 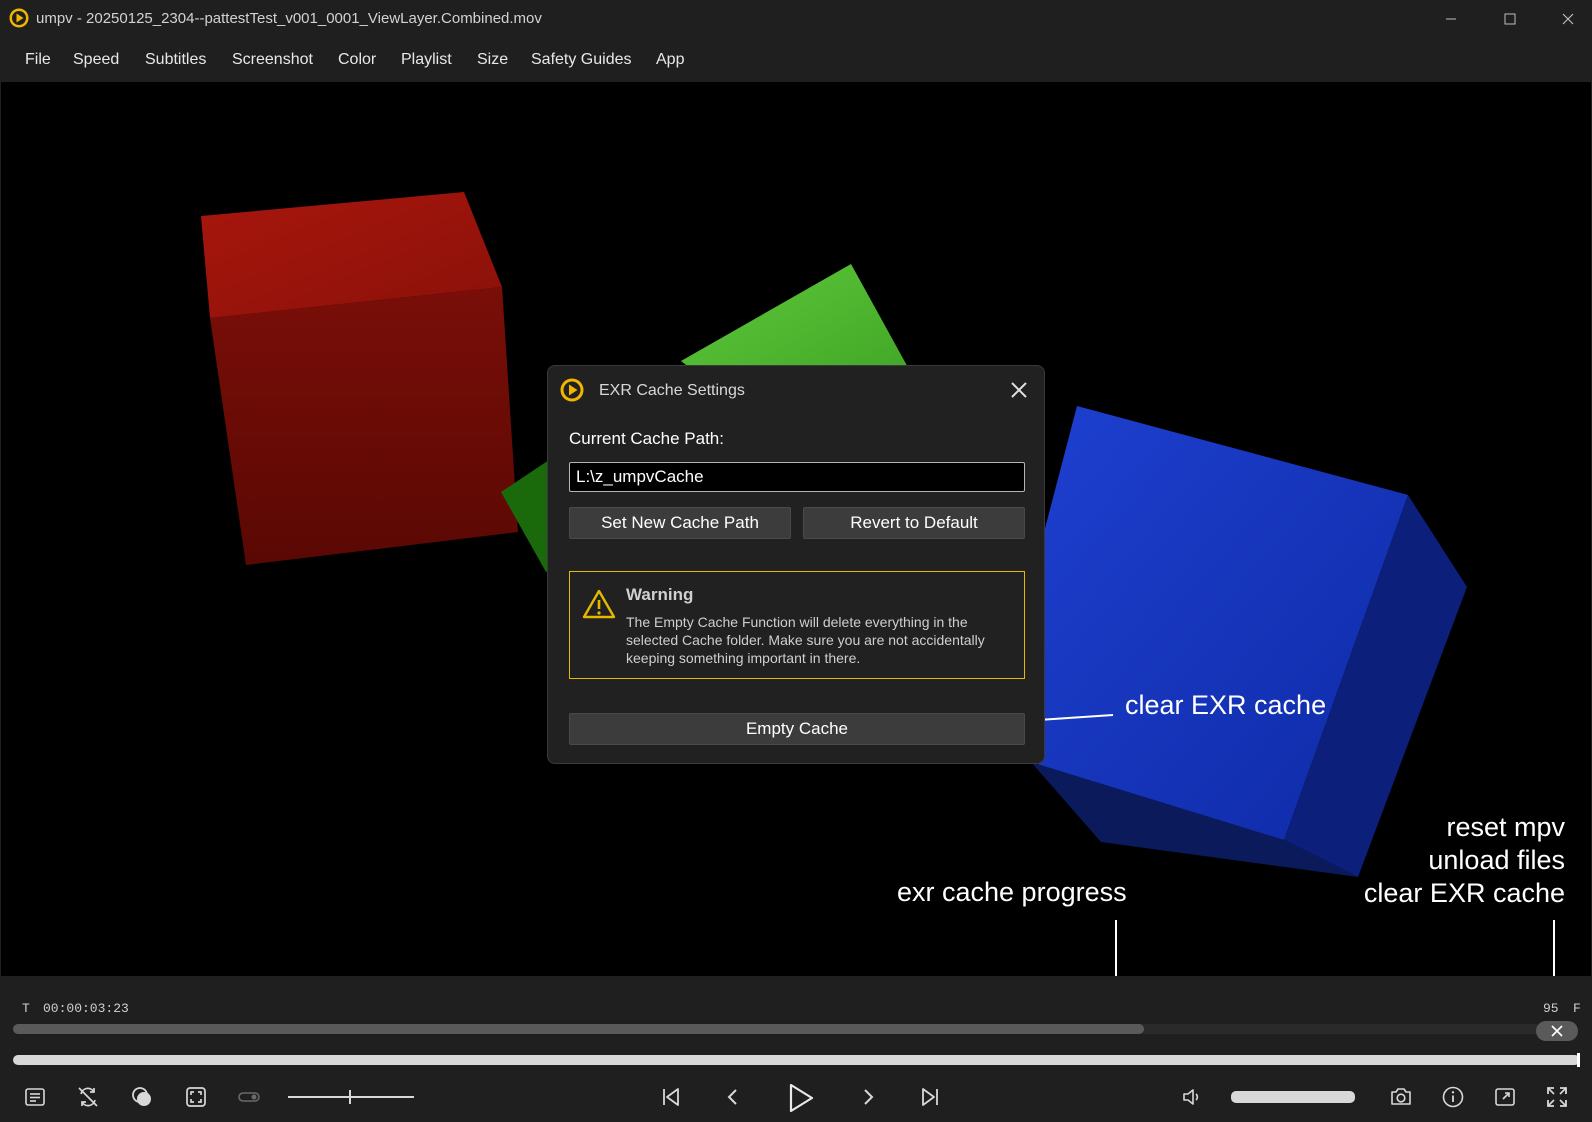 I want to click on play-icon, so click(x=801, y=1098).